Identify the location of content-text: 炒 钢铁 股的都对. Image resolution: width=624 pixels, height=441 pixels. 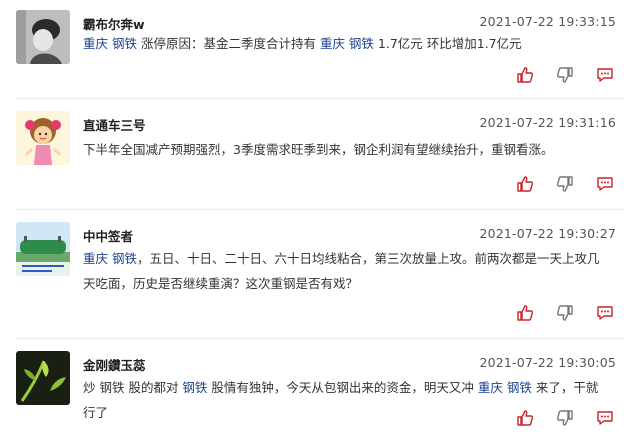
(133, 387).